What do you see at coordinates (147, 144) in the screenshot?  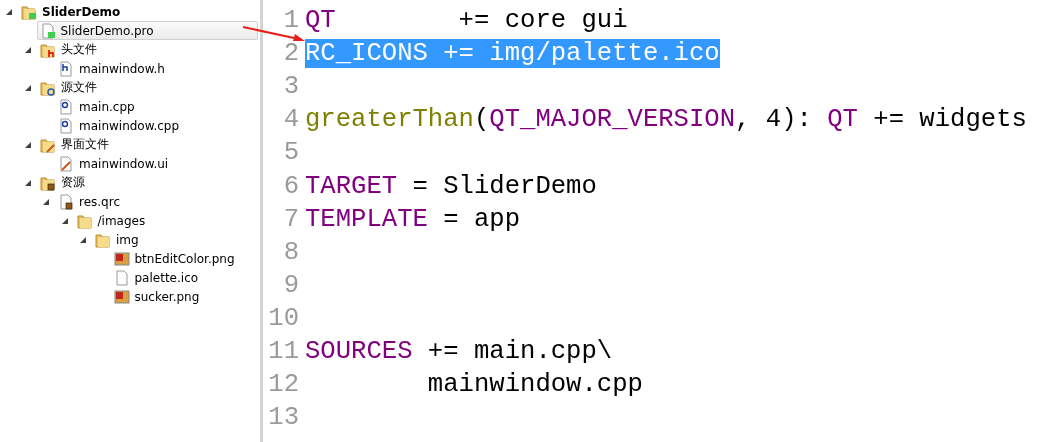 I see `tree-item: 界面文件` at bounding box center [147, 144].